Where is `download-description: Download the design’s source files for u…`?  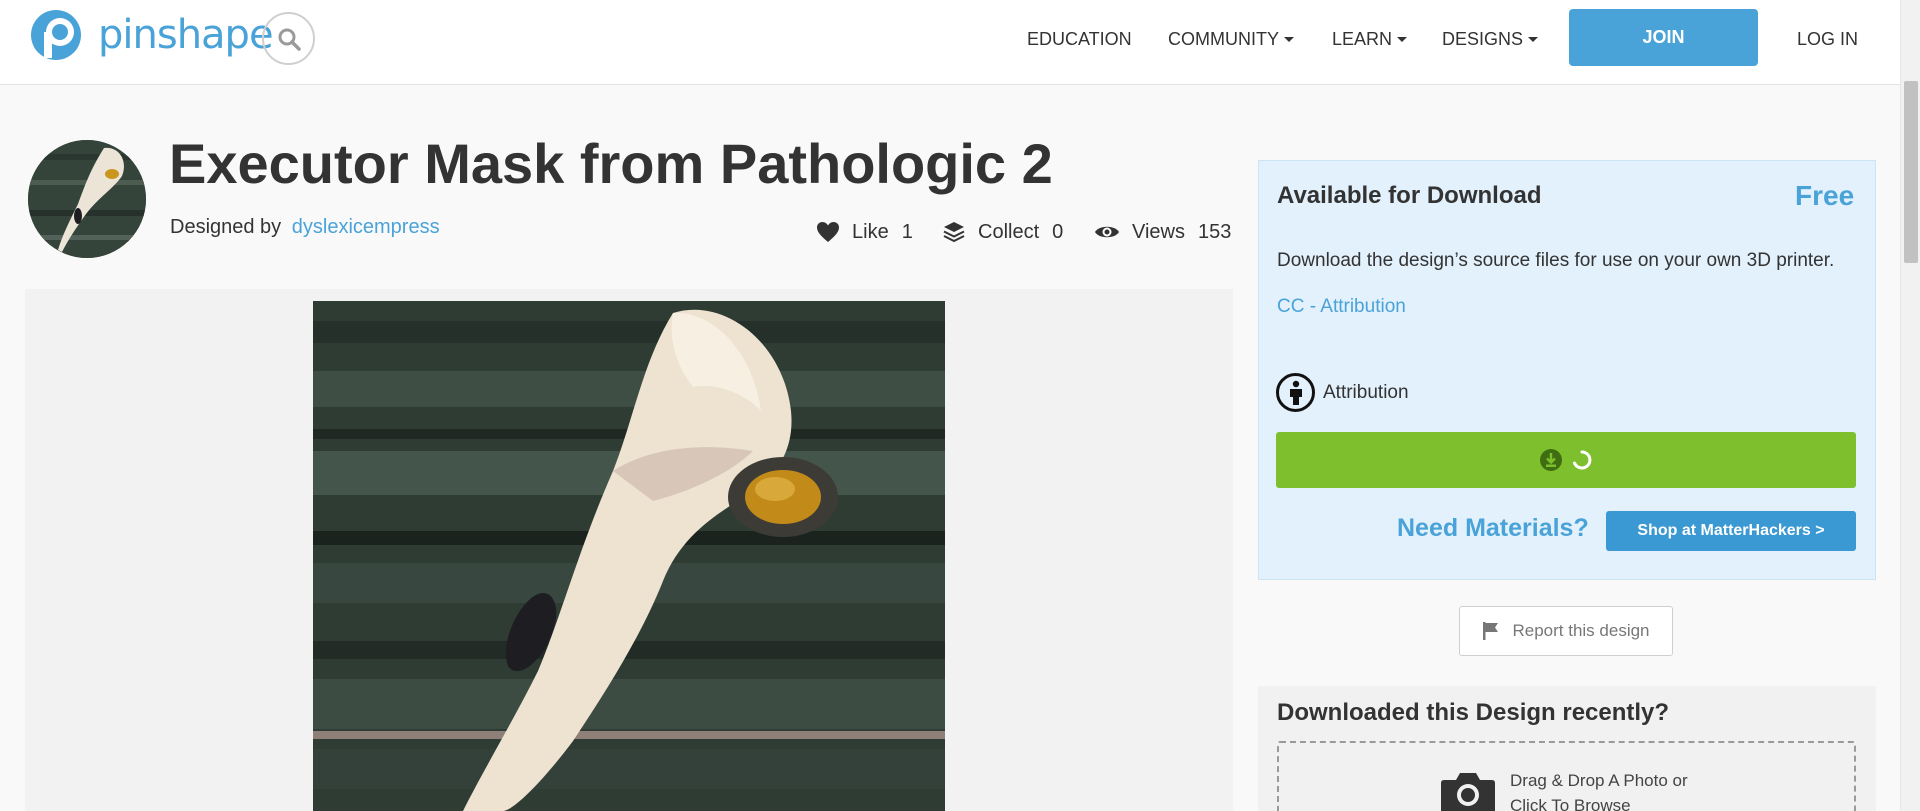
download-description: Download the design’s source files for u… is located at coordinates (1556, 260).